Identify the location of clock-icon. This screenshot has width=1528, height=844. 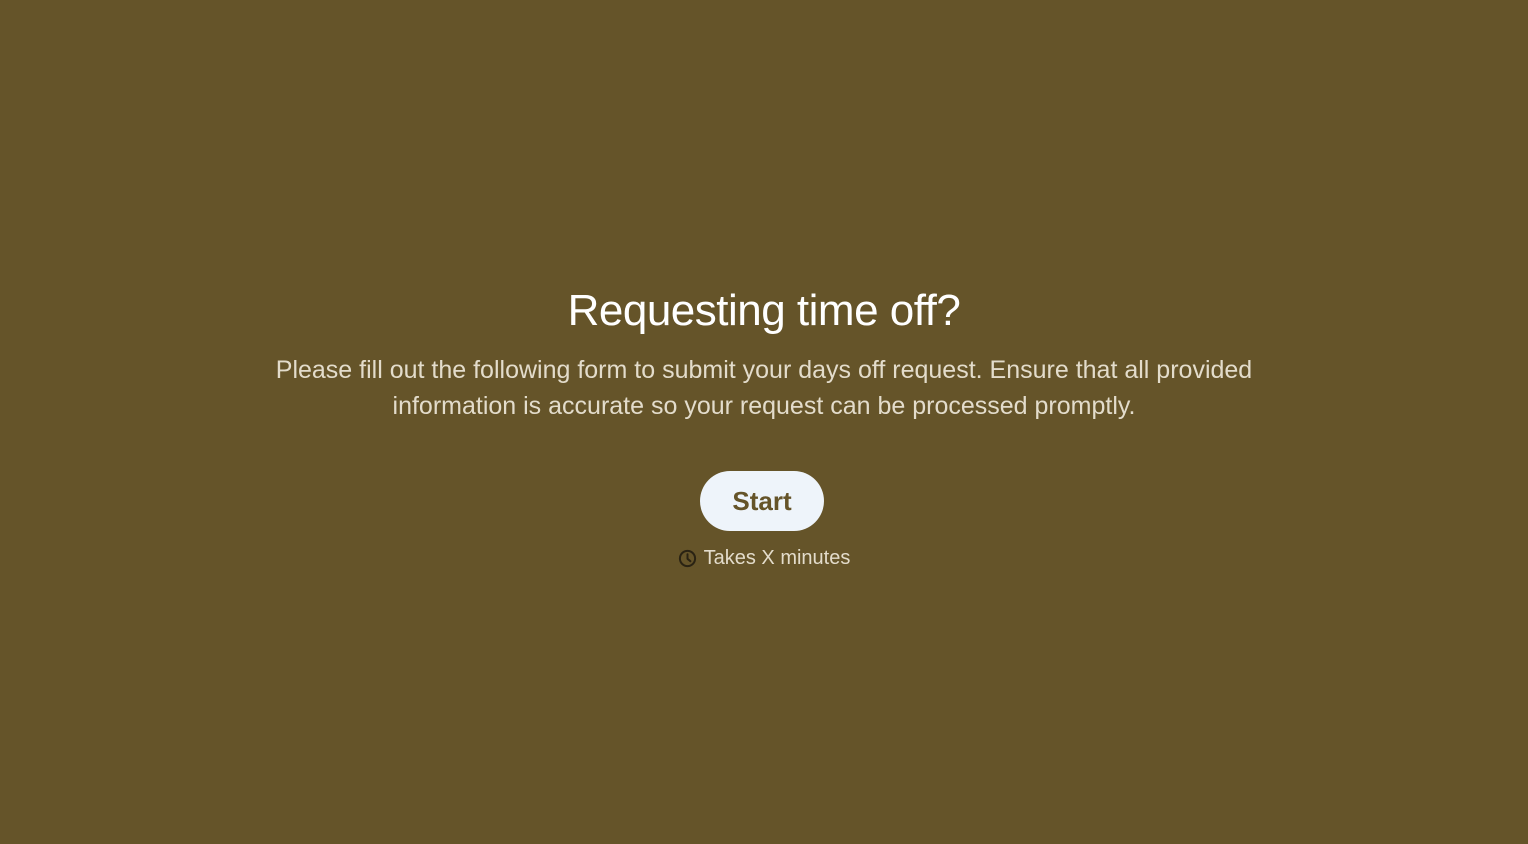
(687, 558).